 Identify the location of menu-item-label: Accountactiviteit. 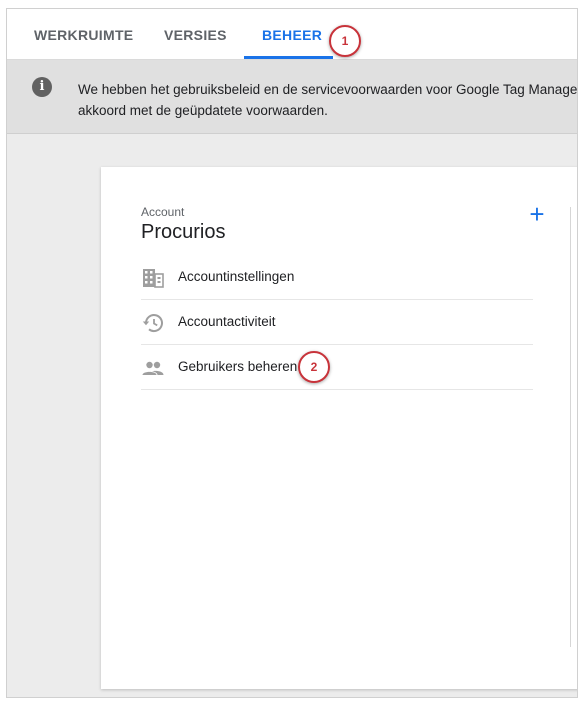
(227, 321).